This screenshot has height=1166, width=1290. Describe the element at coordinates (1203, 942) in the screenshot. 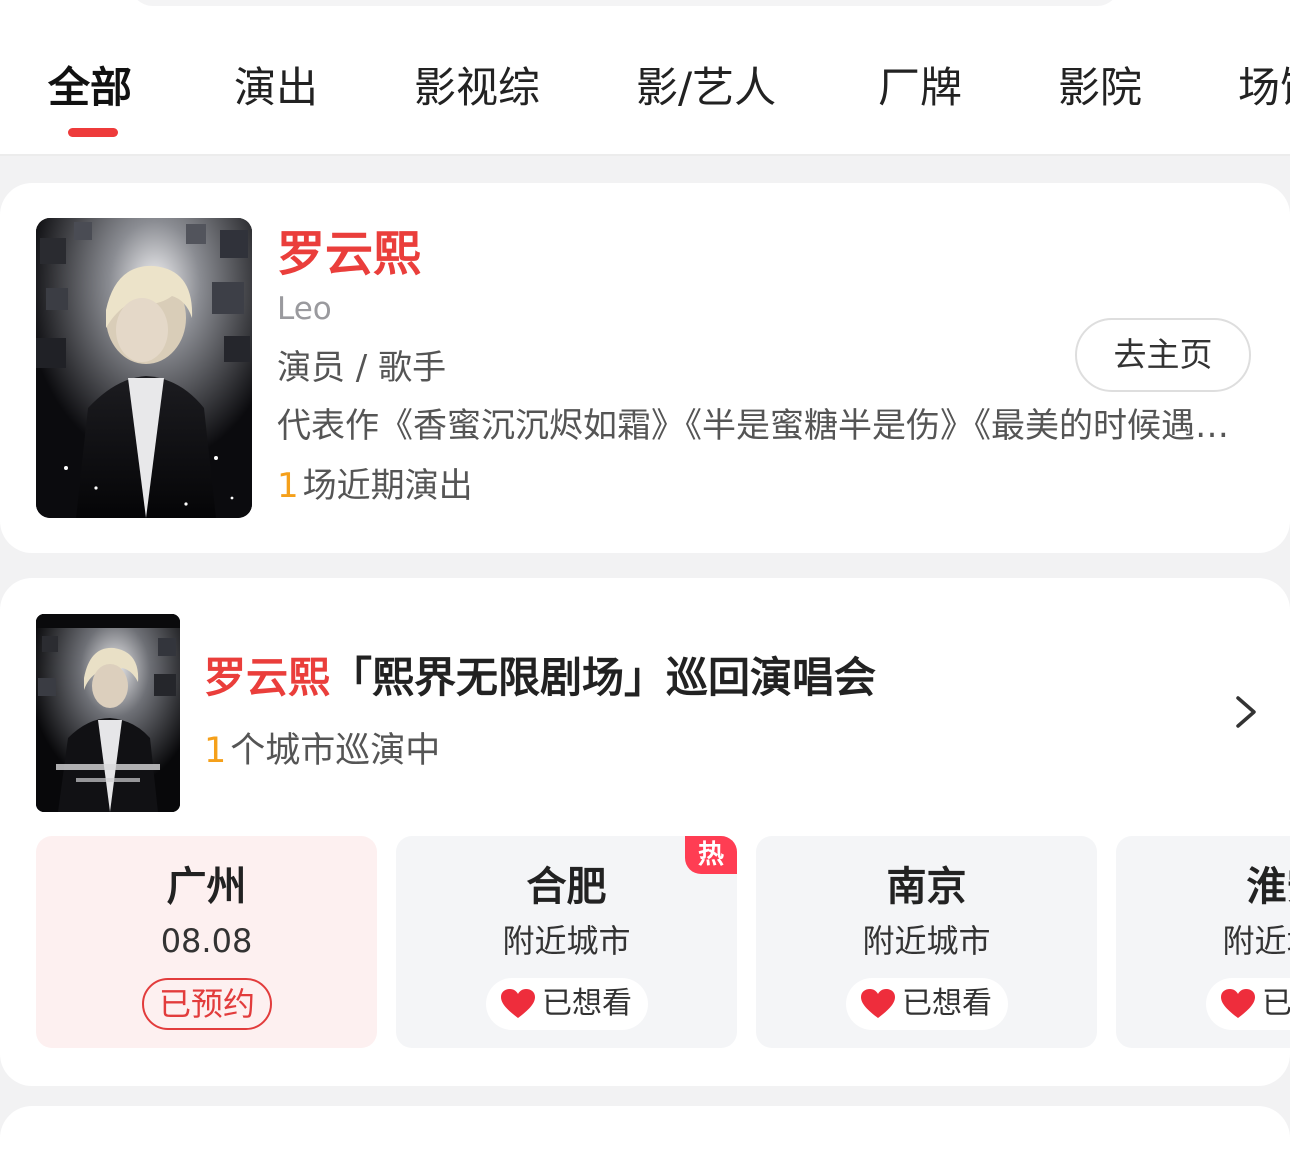

I see `city-card-huaian: 淮安 附近城市 已想看` at that location.